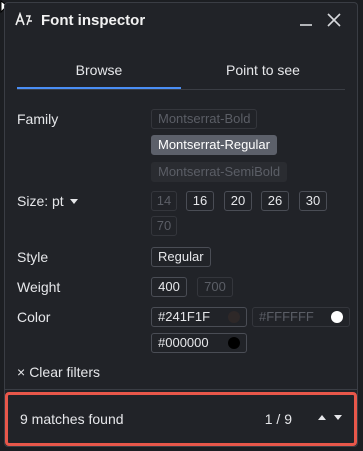 This screenshot has width=363, height=451. Describe the element at coordinates (181, 419) in the screenshot. I see `results-footer: 9 matches found 1 / 9` at that location.